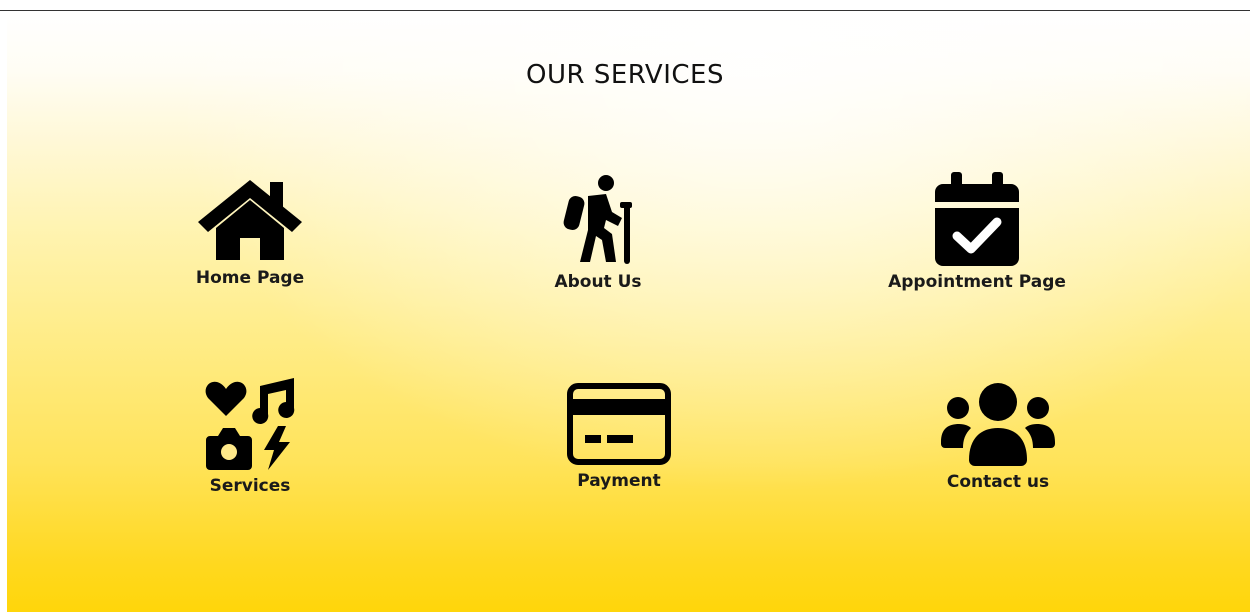 The image size is (1250, 612). Describe the element at coordinates (250, 424) in the screenshot. I see `icons-collection-icon` at that location.